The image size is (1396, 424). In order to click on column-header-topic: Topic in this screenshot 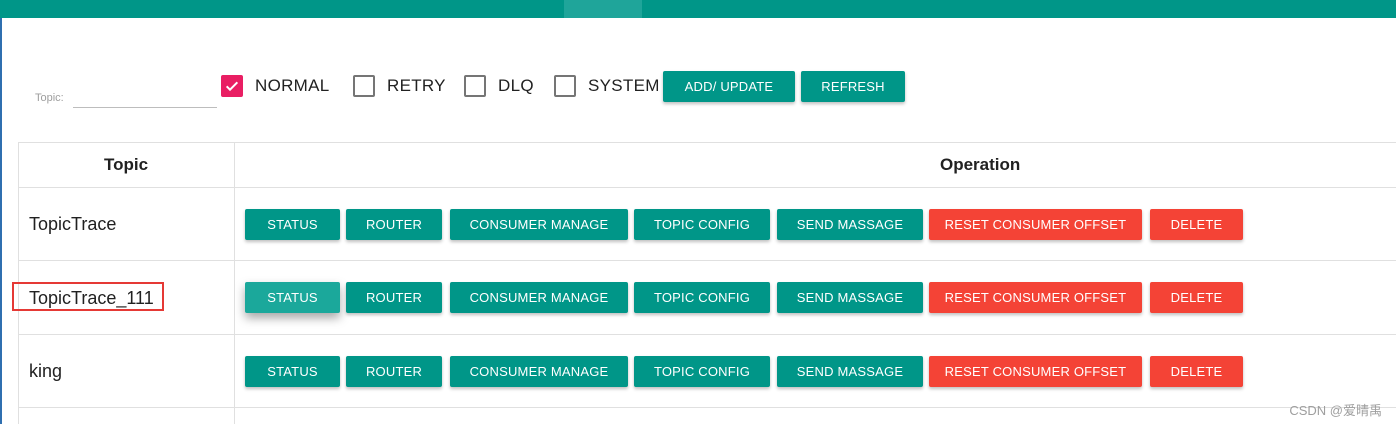, I will do `click(126, 164)`.